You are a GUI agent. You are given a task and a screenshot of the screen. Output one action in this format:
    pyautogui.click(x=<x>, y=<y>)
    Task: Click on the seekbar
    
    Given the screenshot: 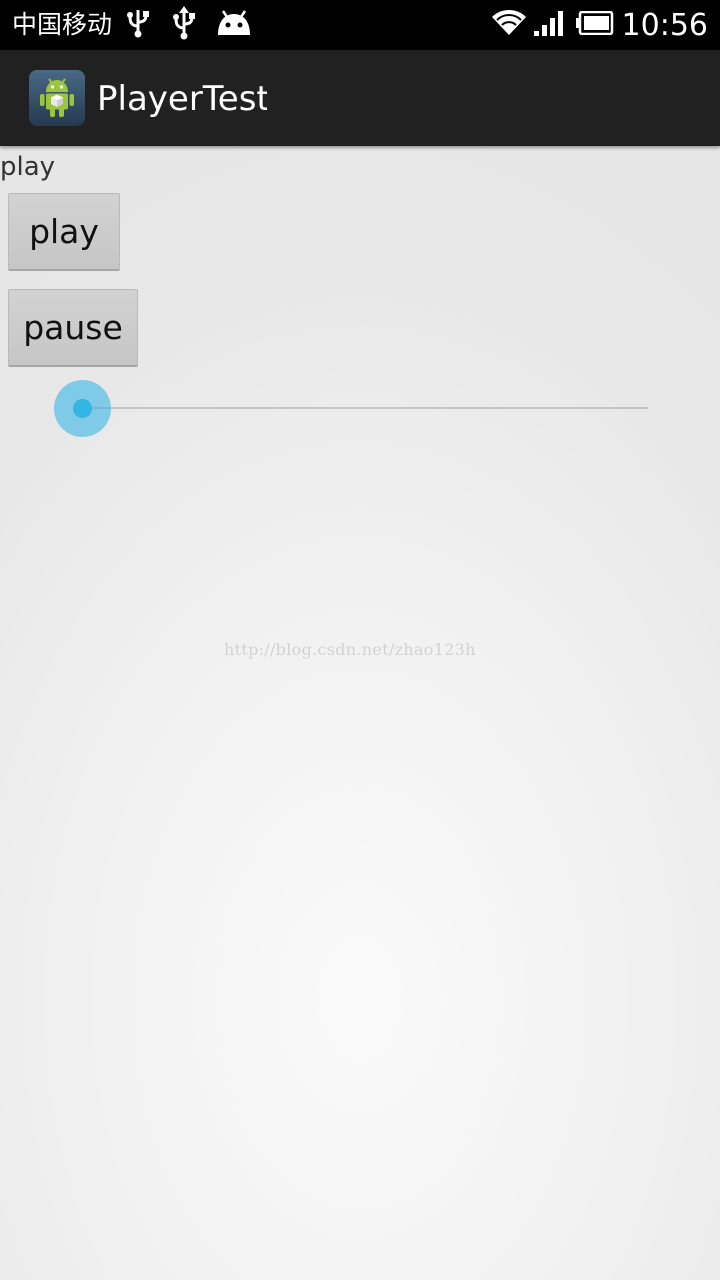 What is the action you would take?
    pyautogui.click(x=350, y=408)
    